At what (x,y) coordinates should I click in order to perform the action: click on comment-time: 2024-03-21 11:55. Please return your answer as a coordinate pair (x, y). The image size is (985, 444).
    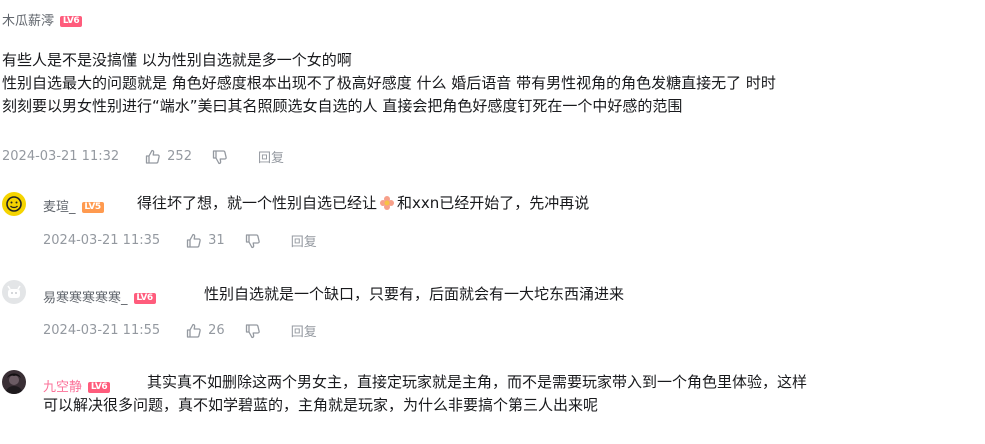
    Looking at the image, I should click on (102, 330).